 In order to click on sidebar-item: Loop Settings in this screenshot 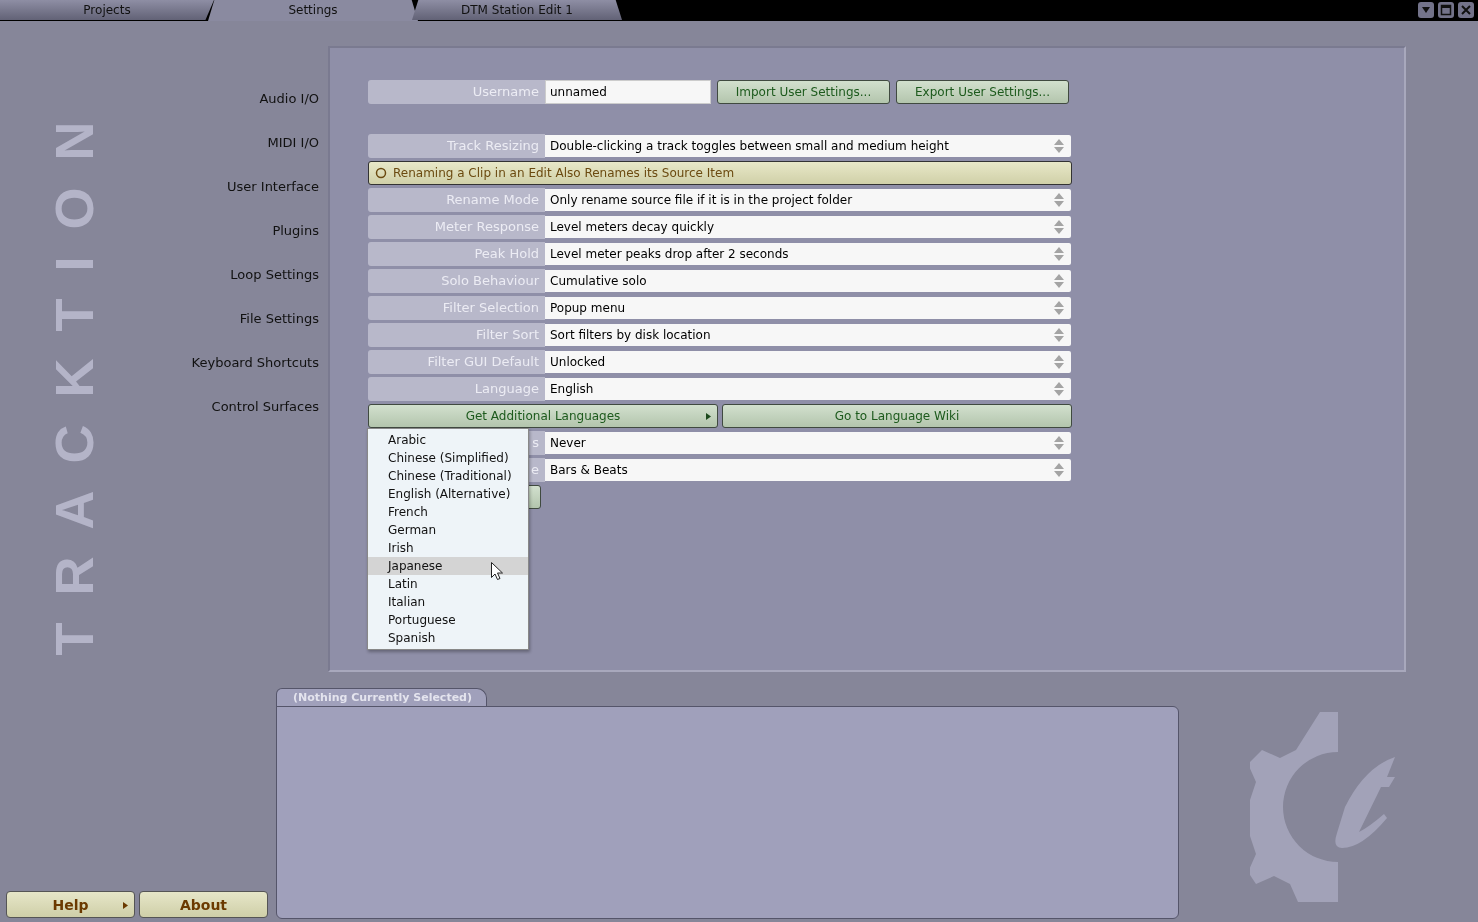, I will do `click(274, 274)`.